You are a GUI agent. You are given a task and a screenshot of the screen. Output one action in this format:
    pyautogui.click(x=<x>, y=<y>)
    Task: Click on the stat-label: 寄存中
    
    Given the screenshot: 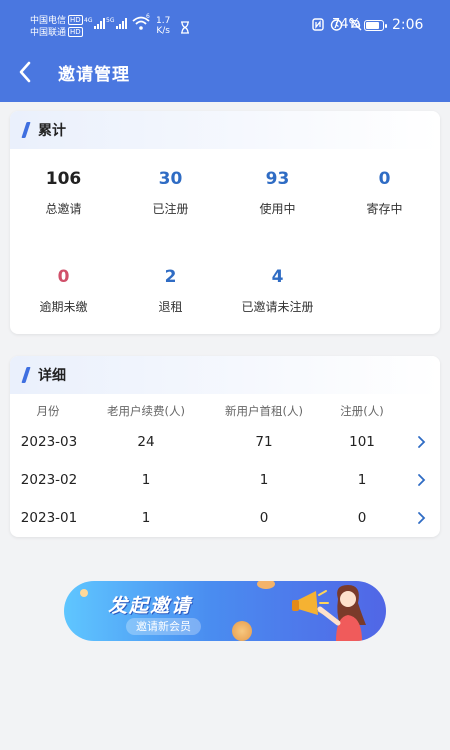 What is the action you would take?
    pyautogui.click(x=384, y=209)
    